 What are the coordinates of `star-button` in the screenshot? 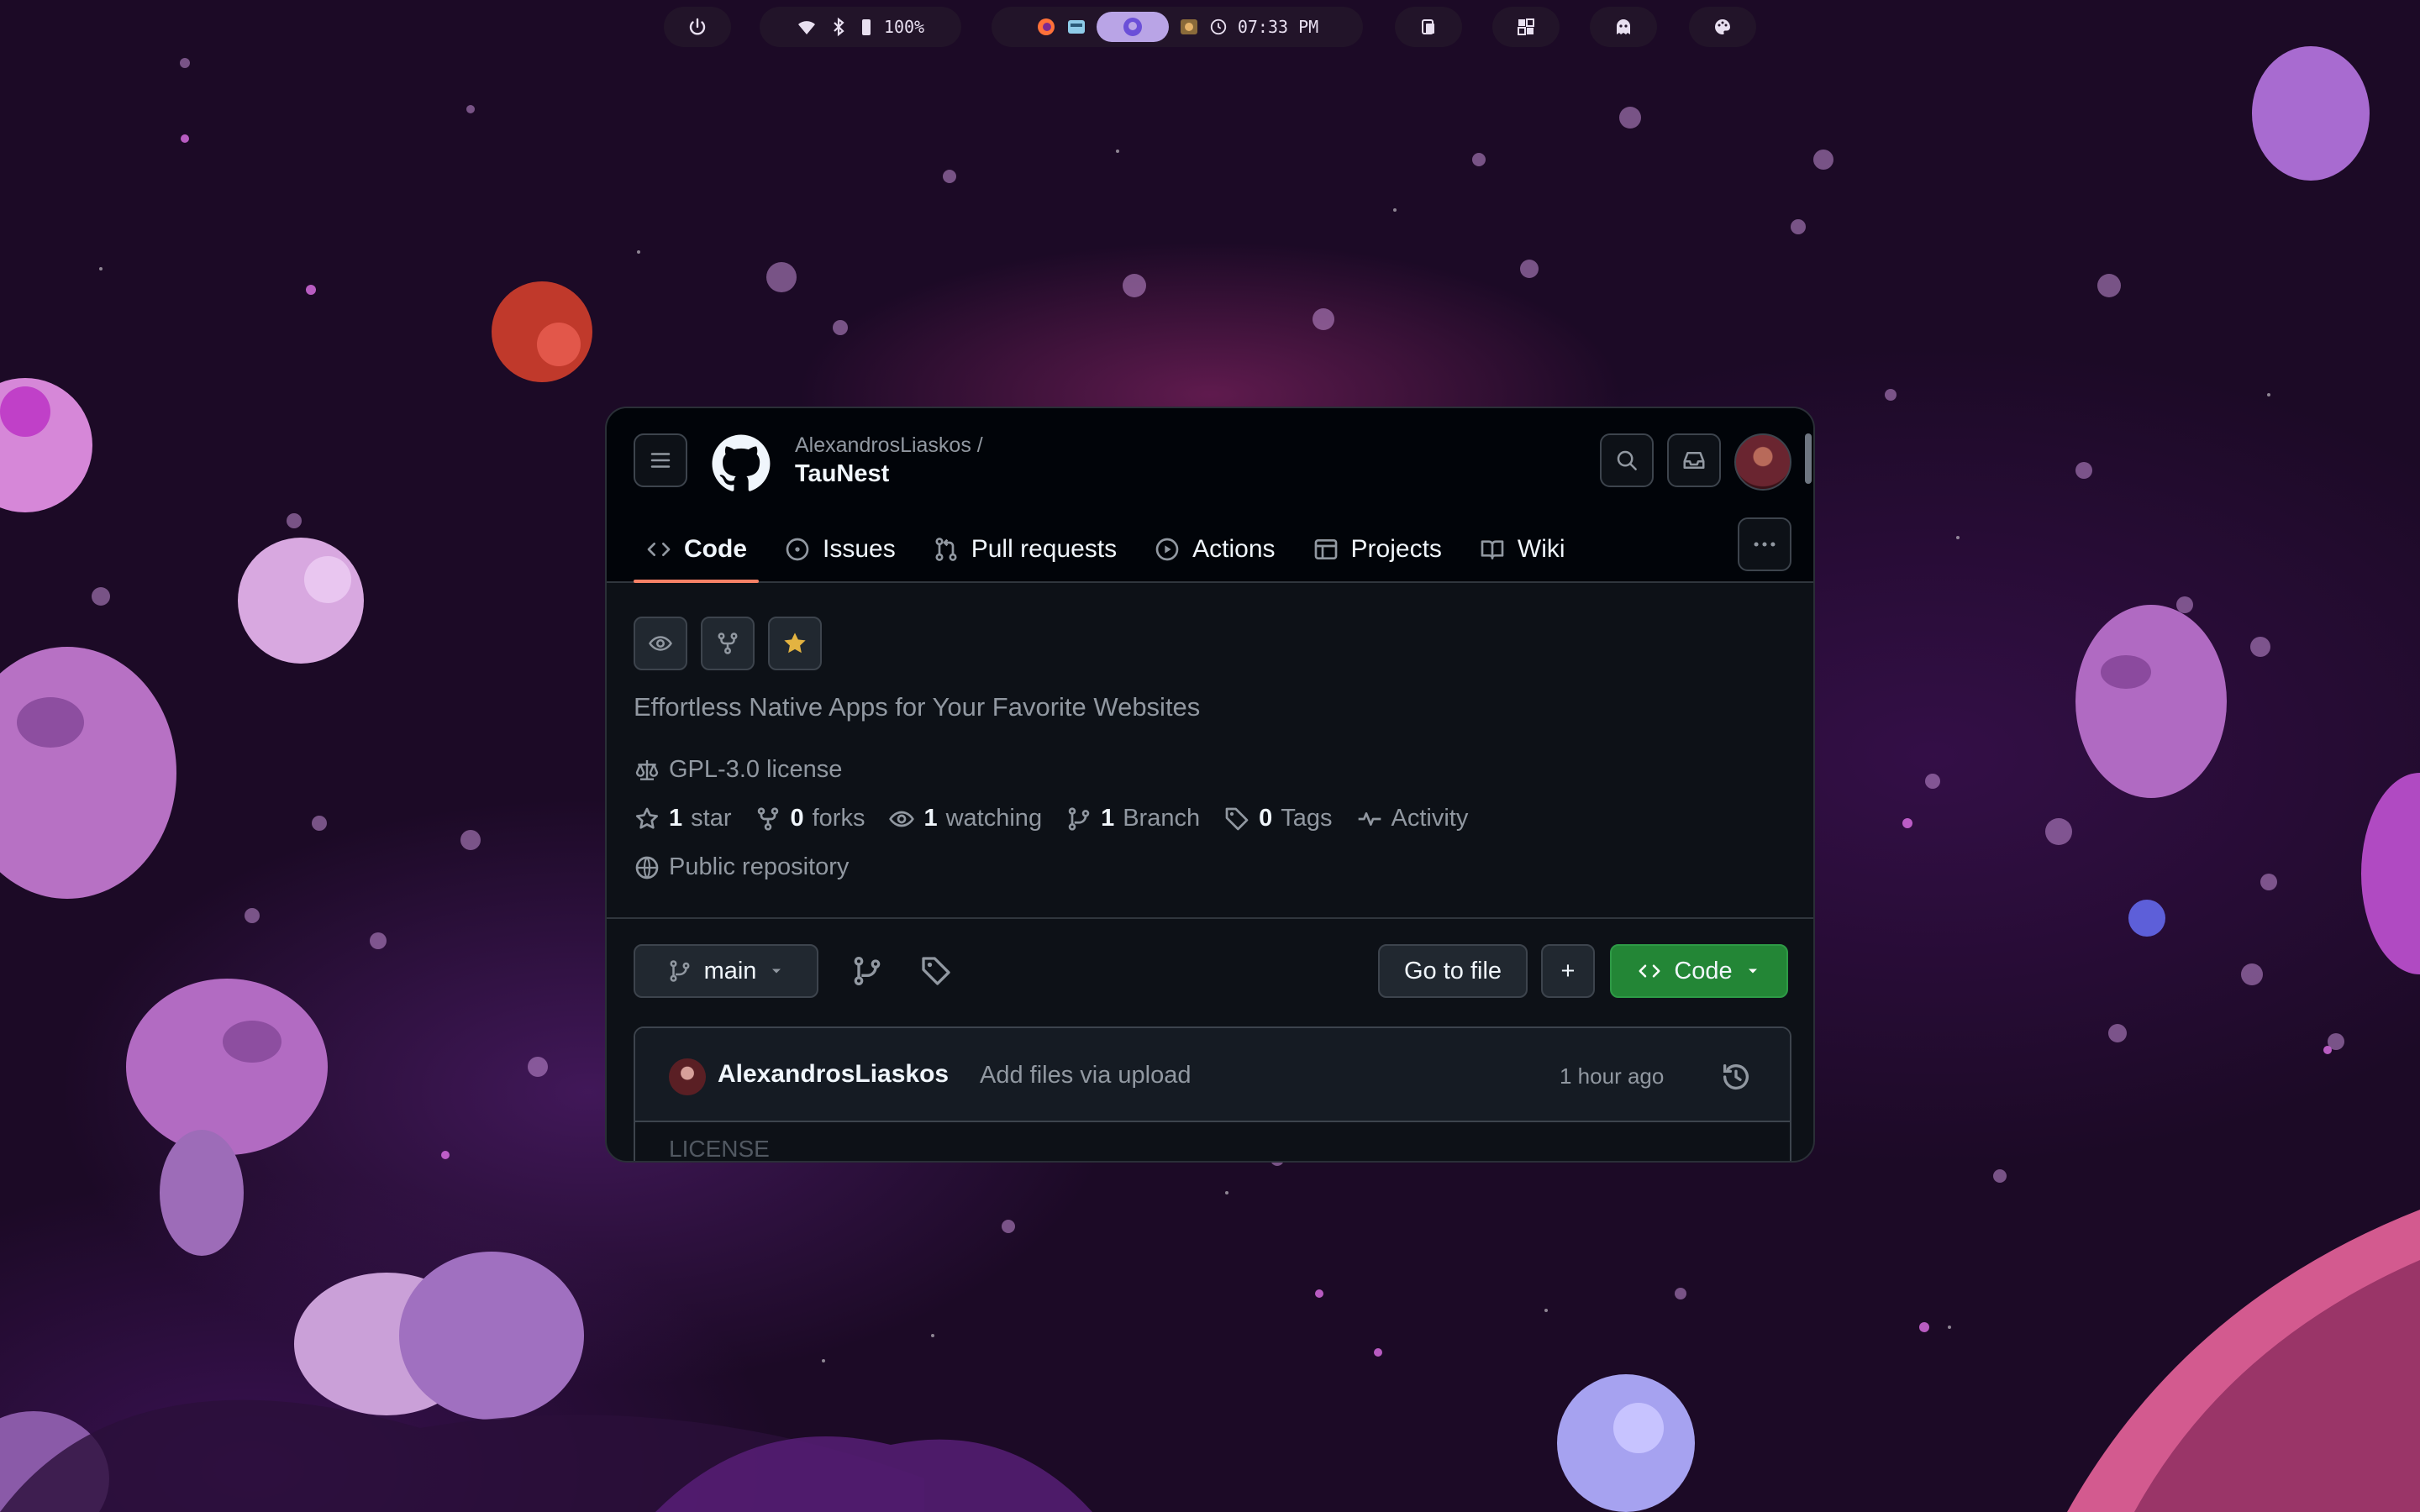 It's located at (795, 643).